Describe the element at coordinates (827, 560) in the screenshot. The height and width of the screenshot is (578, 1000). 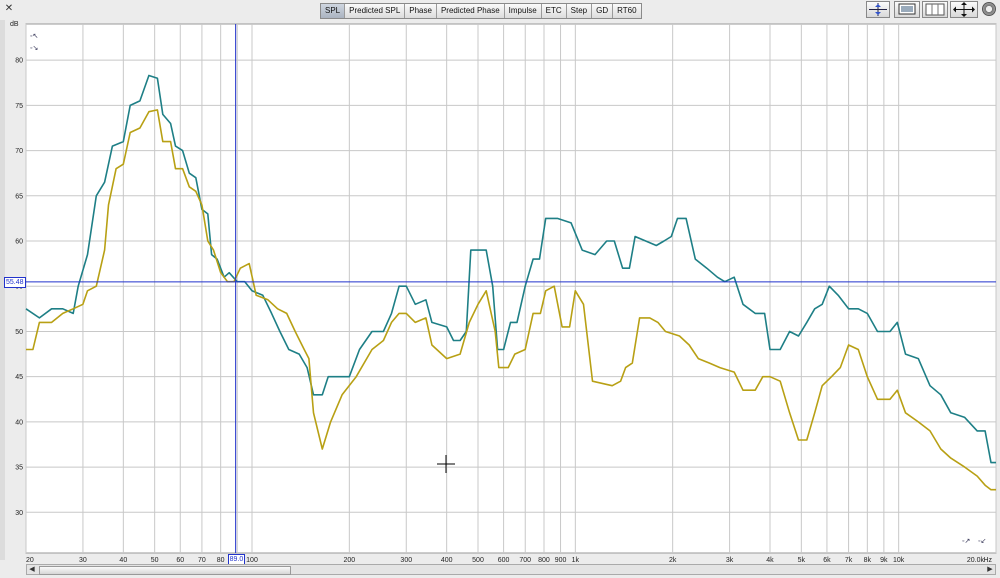
I see `x-tick-label: 6k` at that location.